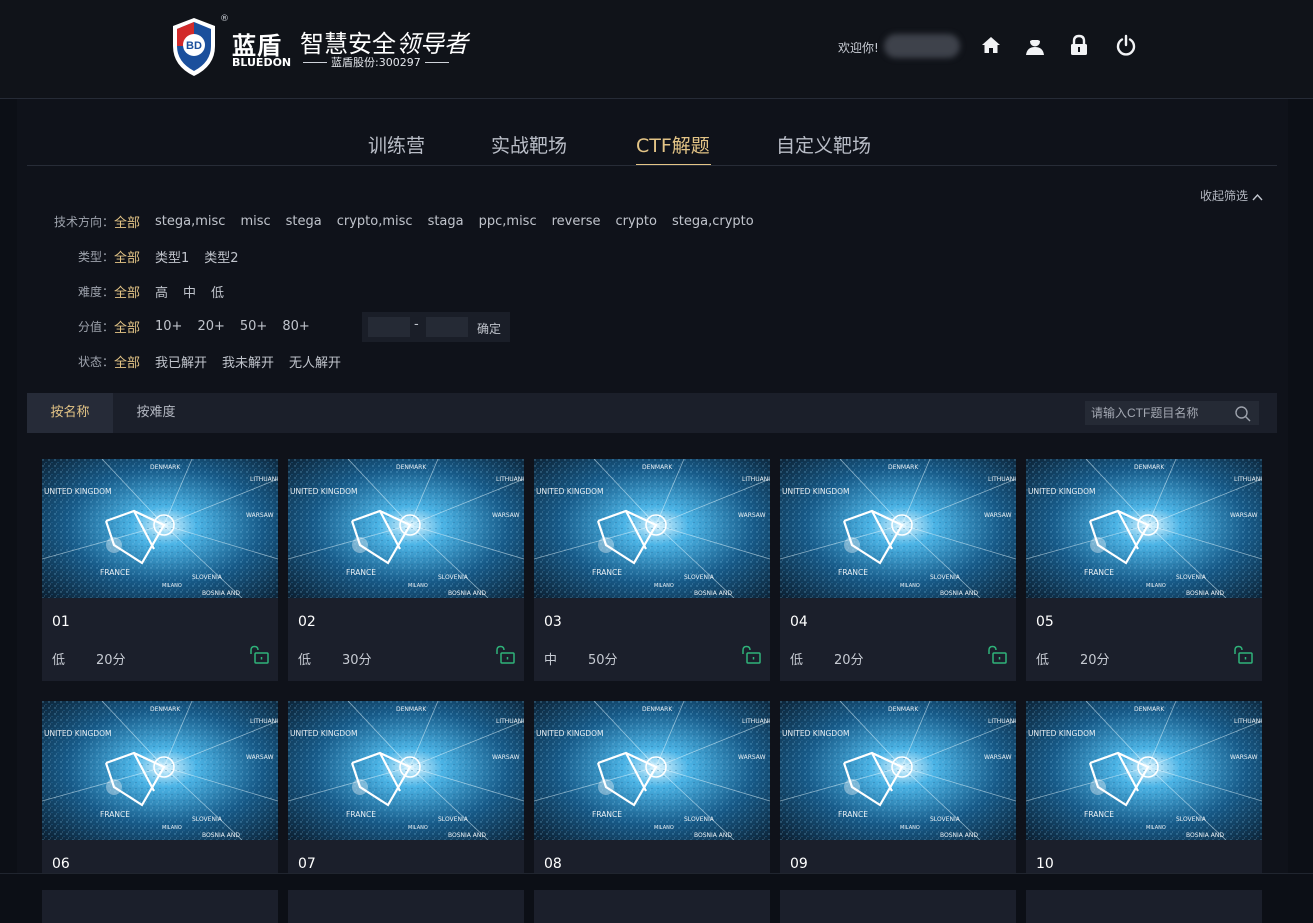  Describe the element at coordinates (255, 221) in the screenshot. I see `filter-direction-option: misc` at that location.